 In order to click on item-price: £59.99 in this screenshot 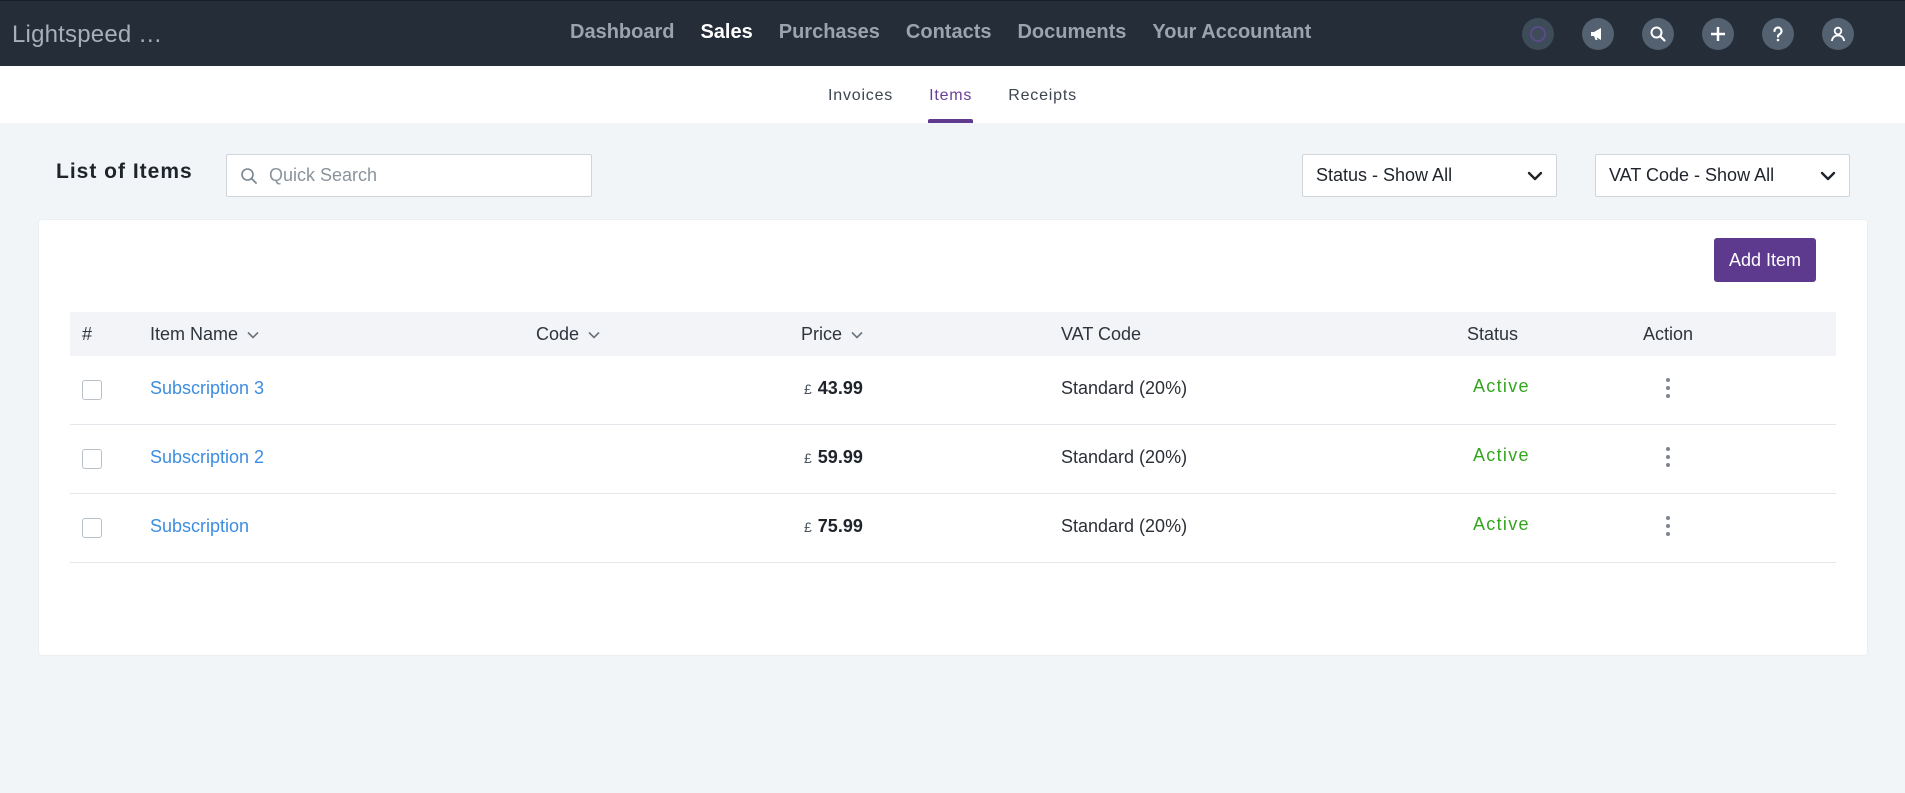, I will do `click(833, 457)`.